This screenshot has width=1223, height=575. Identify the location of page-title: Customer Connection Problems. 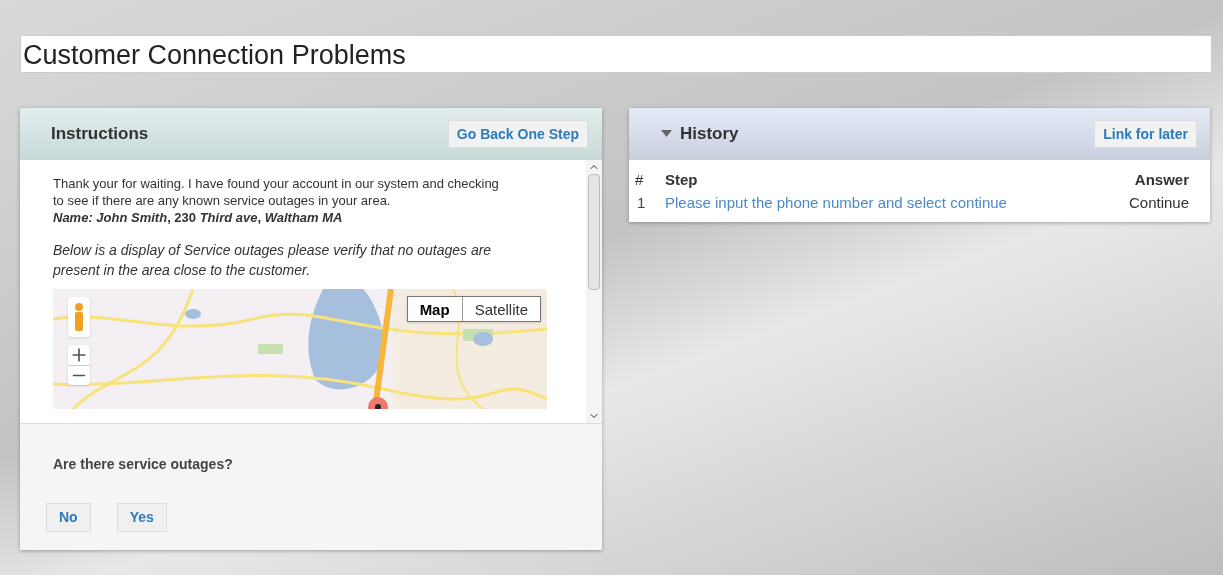
(616, 54).